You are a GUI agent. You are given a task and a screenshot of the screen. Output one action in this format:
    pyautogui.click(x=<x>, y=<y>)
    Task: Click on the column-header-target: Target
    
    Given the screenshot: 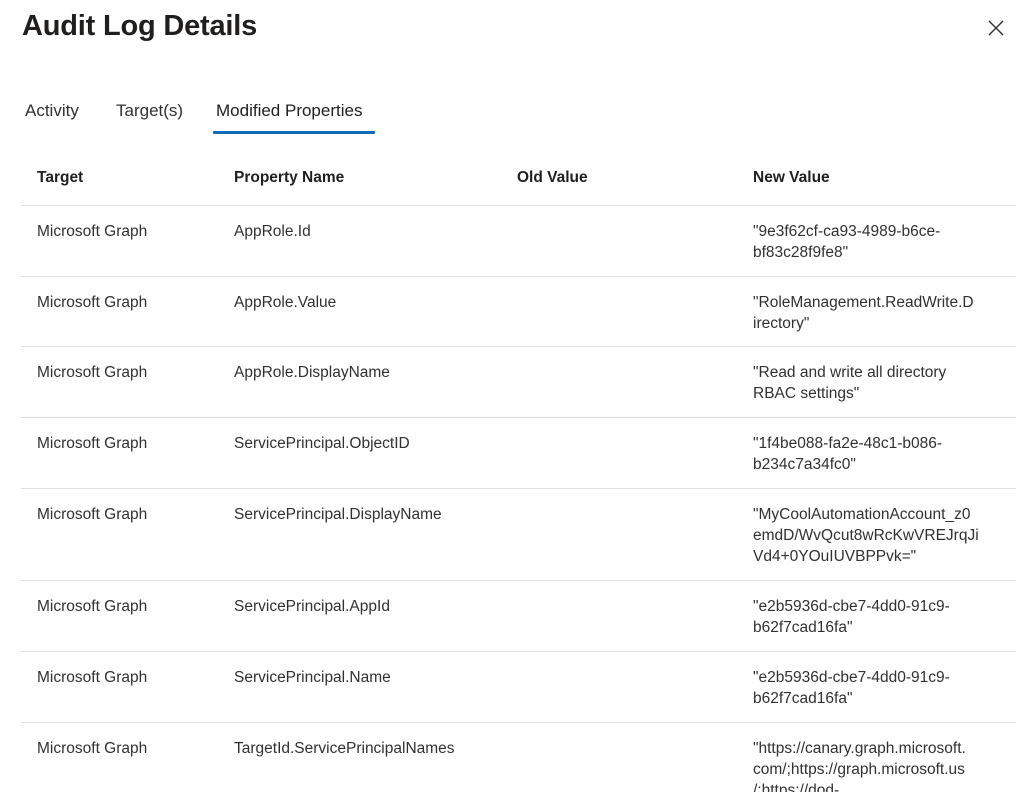 What is the action you would take?
    pyautogui.click(x=60, y=178)
    